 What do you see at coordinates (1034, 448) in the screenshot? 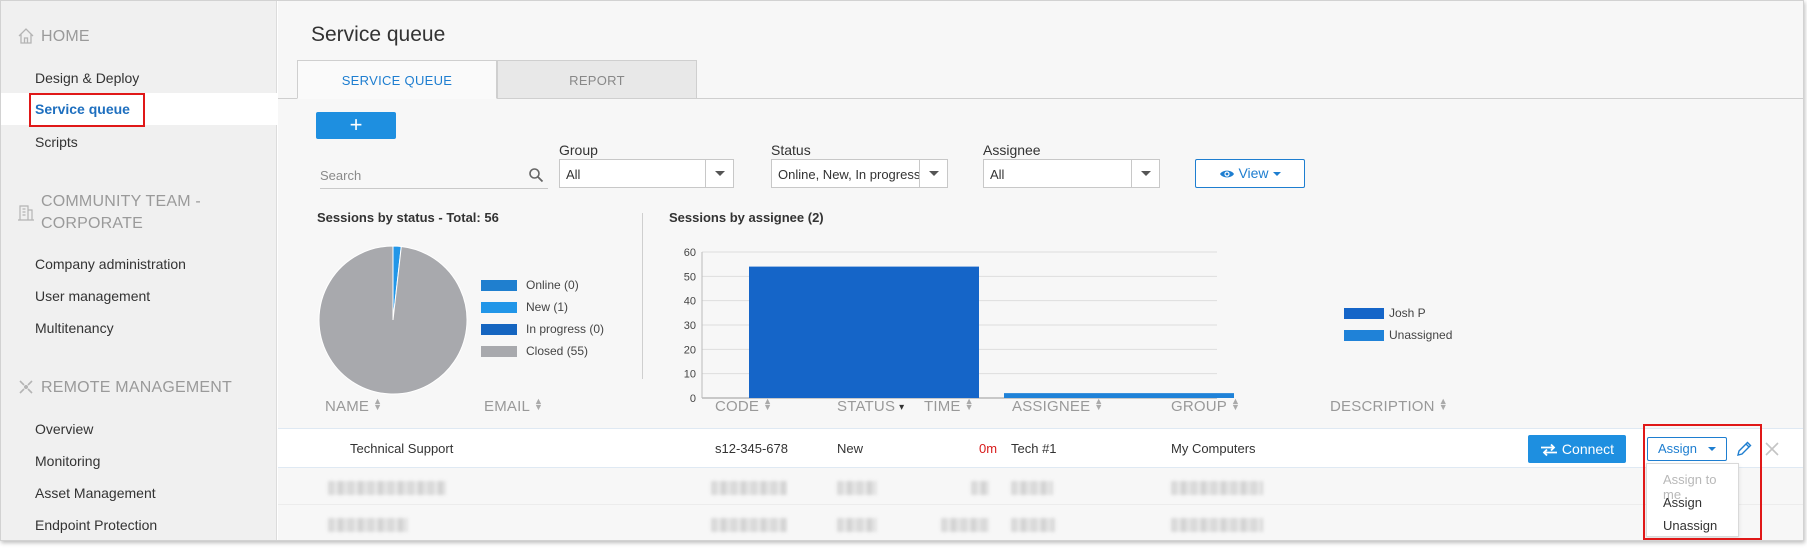
I see `cell-assignee: Tech #1` at bounding box center [1034, 448].